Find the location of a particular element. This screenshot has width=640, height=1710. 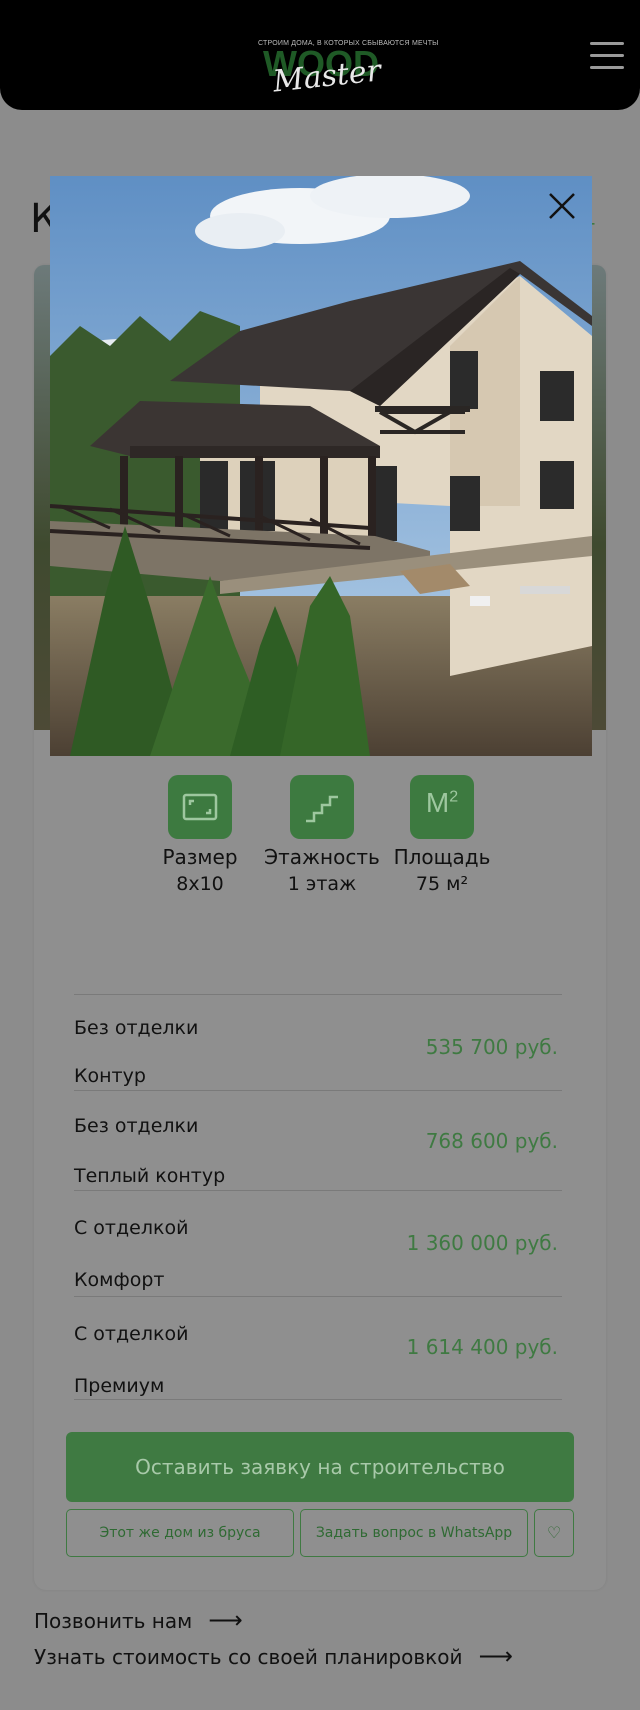

spec-size: Размер 8x10 is located at coordinates (200, 836).